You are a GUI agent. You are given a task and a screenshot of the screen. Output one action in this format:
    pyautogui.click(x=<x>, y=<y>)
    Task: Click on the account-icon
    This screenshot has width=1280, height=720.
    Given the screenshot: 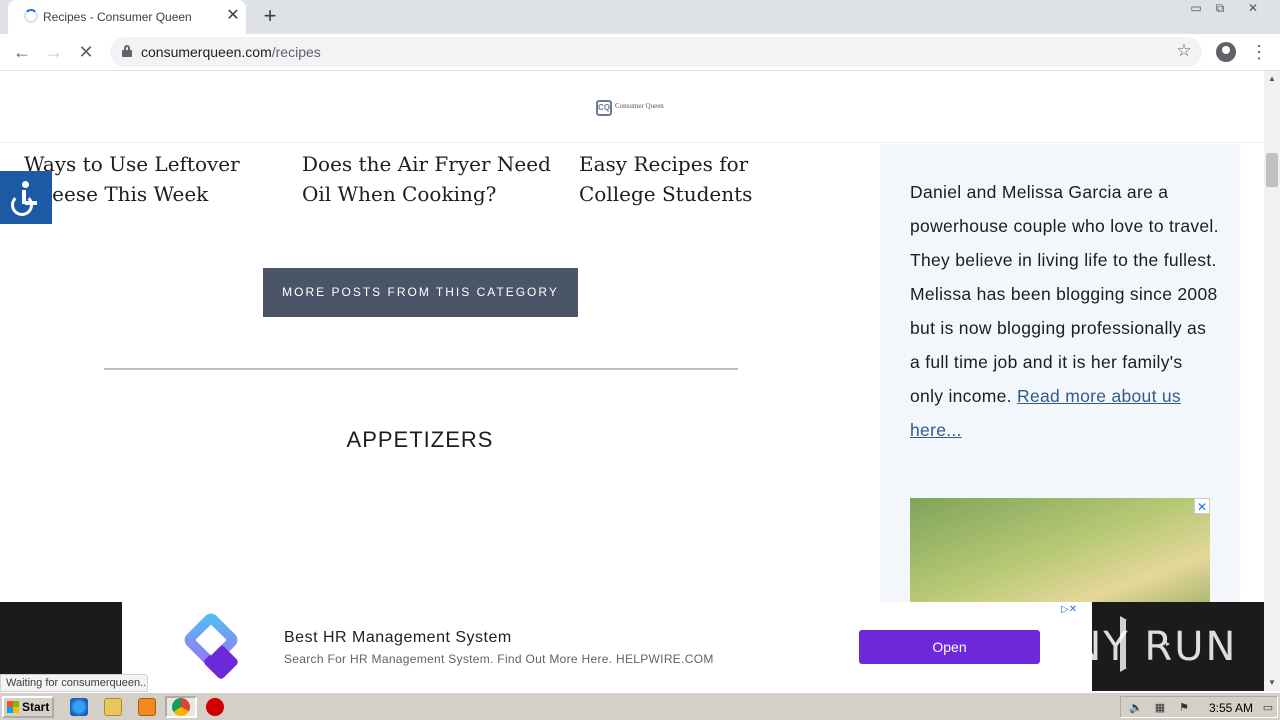 What is the action you would take?
    pyautogui.click(x=1226, y=52)
    